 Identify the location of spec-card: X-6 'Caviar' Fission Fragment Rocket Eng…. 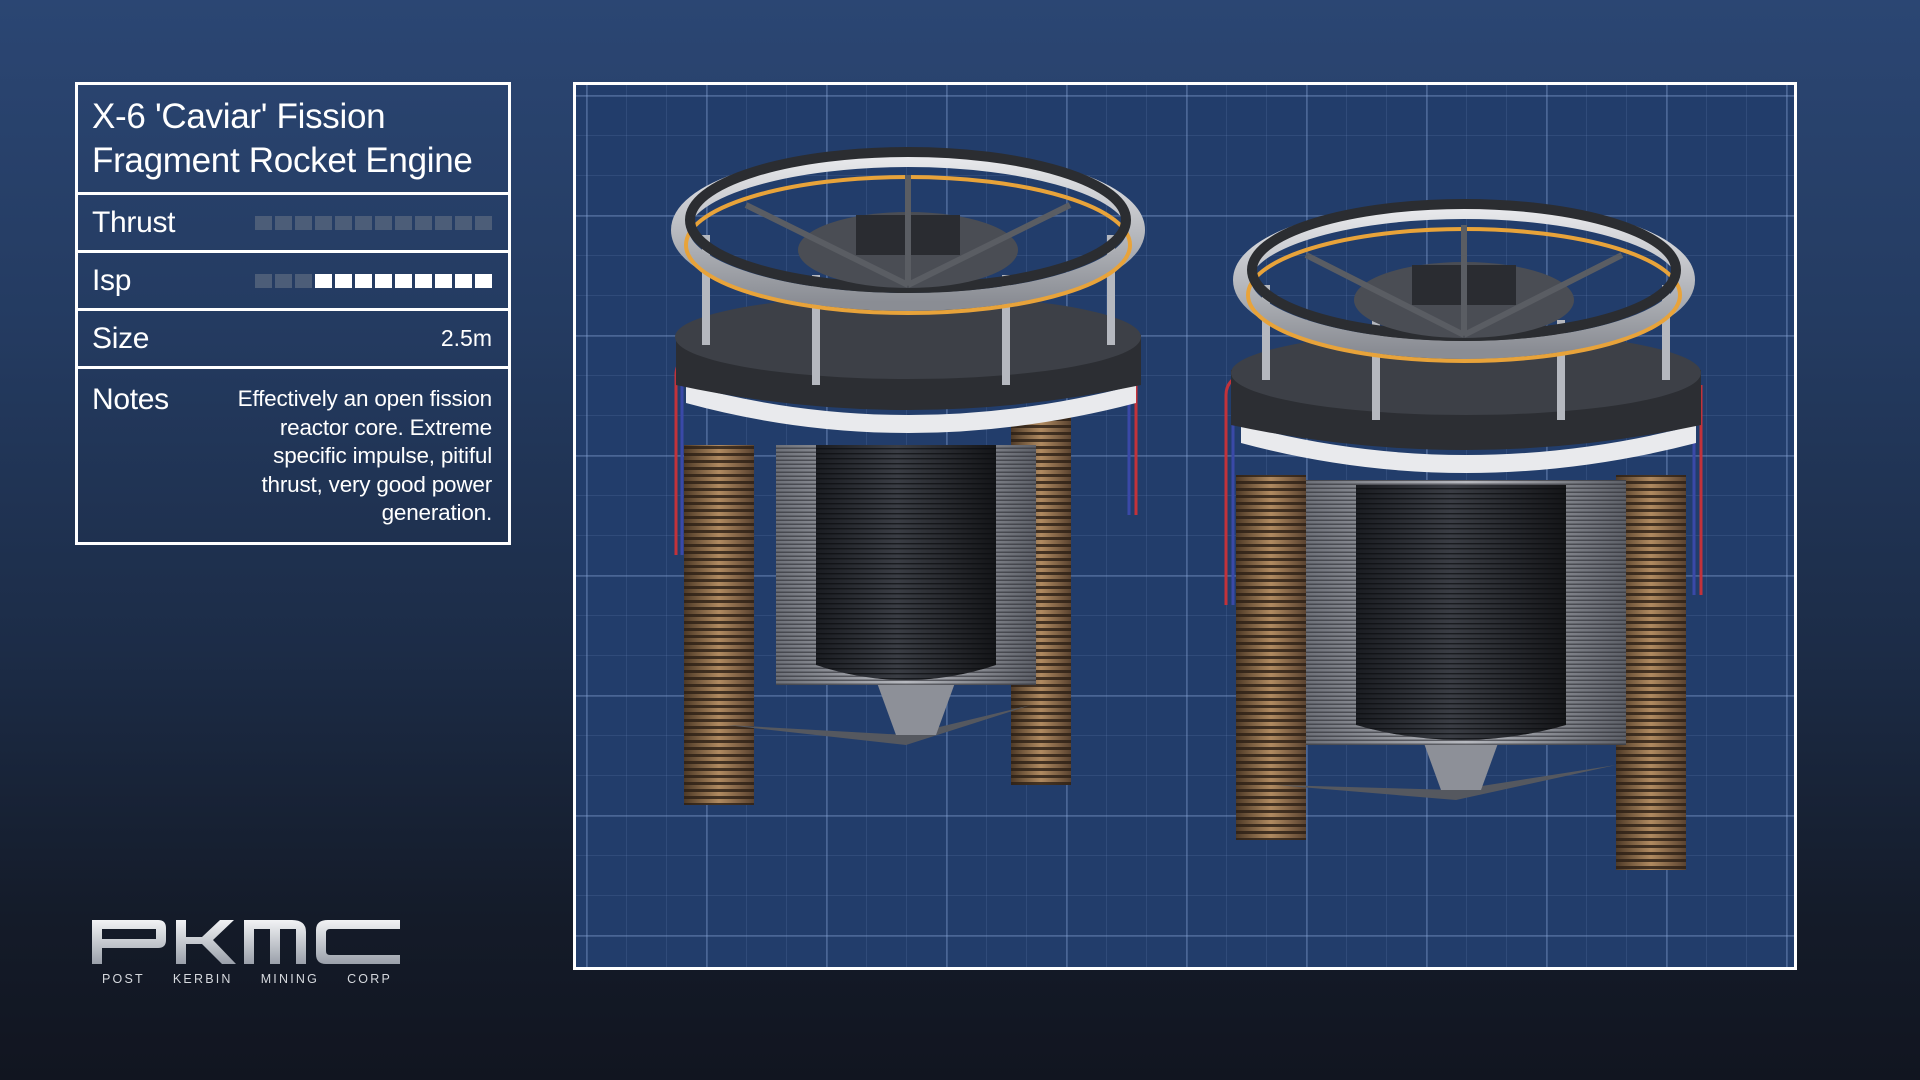
(293, 313).